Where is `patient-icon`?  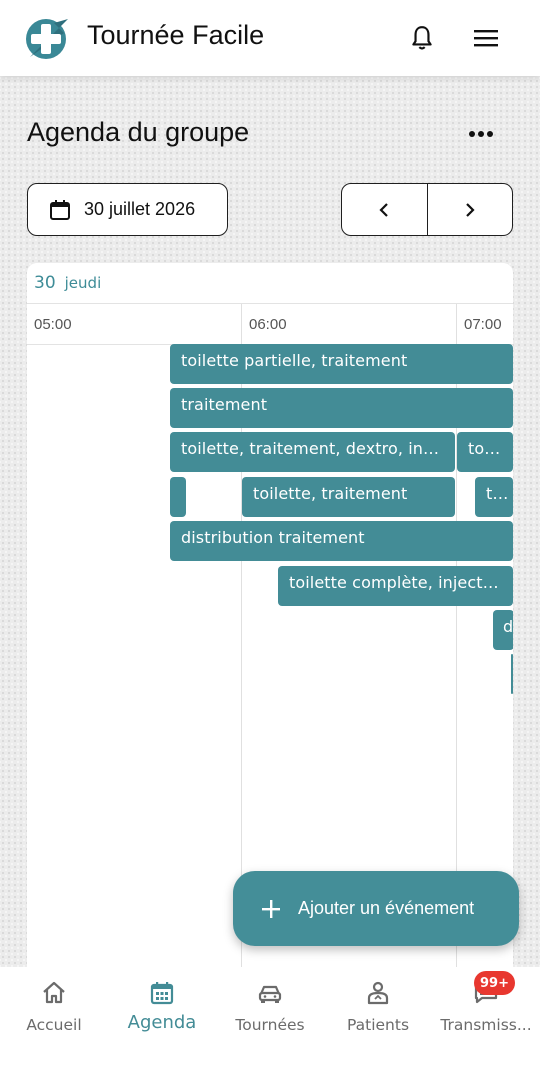 patient-icon is located at coordinates (378, 993).